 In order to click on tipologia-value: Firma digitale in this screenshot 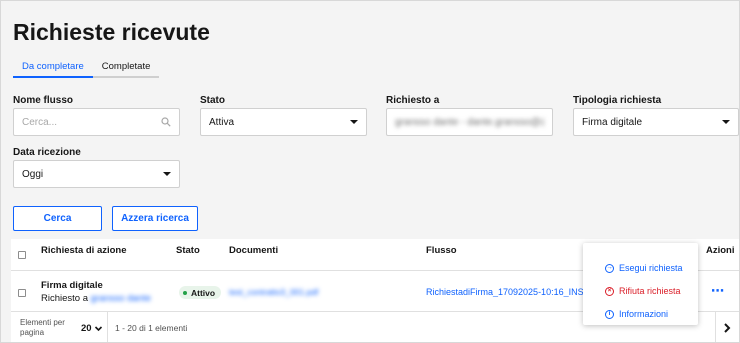, I will do `click(612, 122)`.